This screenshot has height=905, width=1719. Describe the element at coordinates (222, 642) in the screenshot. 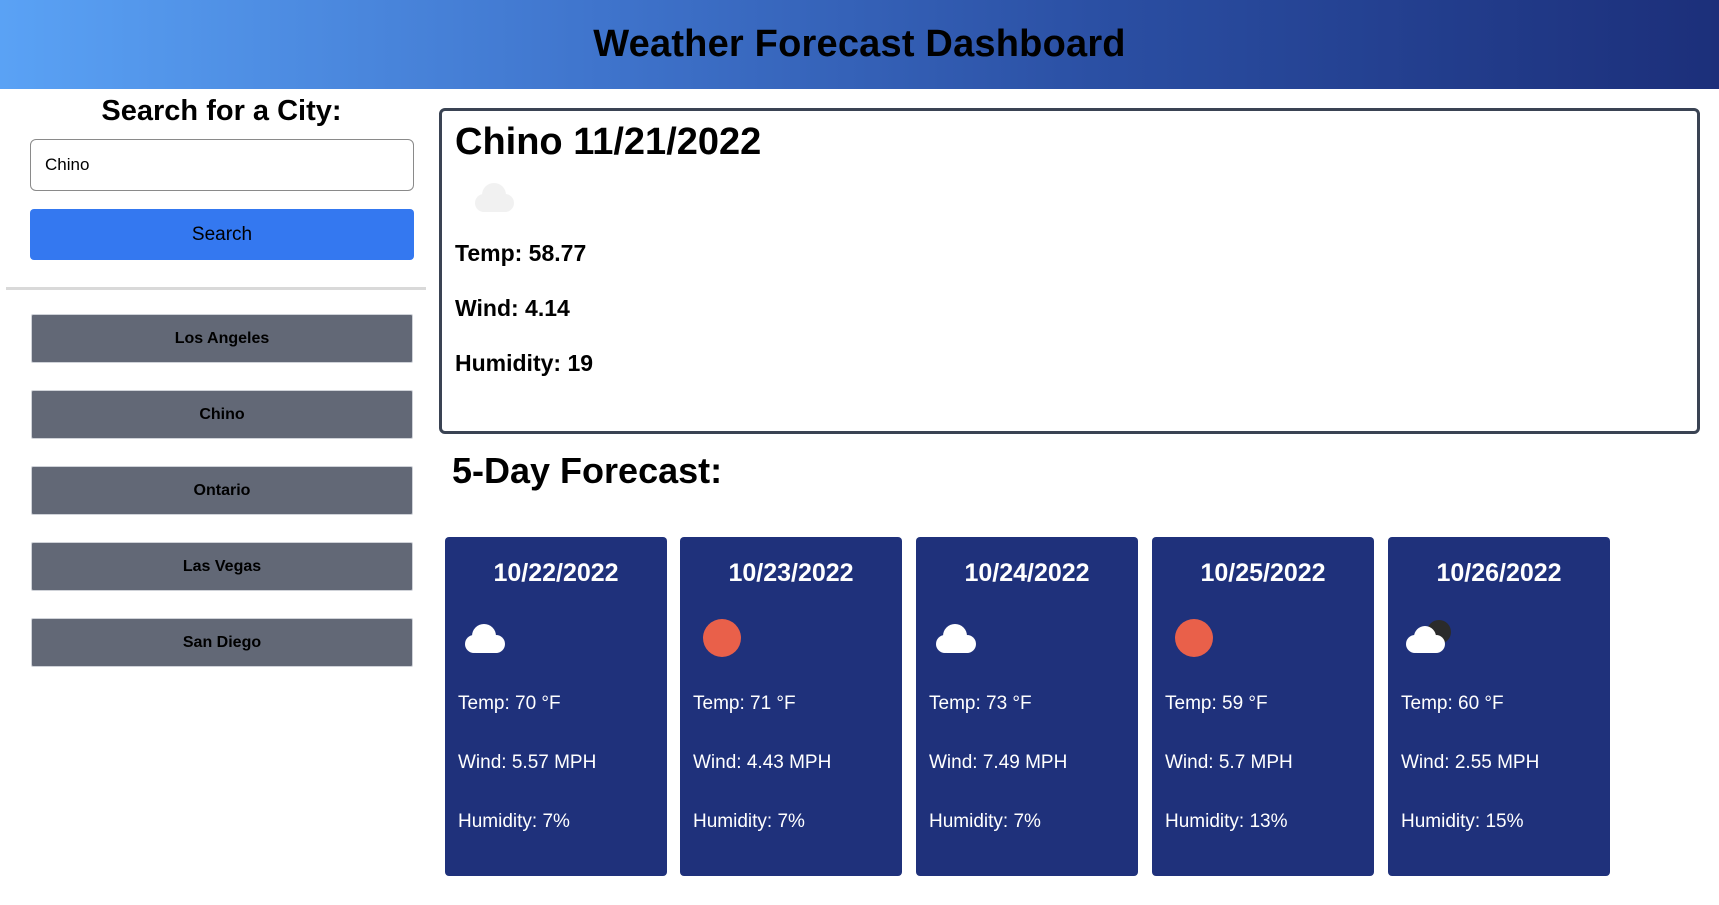

I see `history-button-san-diego: San Diego` at that location.